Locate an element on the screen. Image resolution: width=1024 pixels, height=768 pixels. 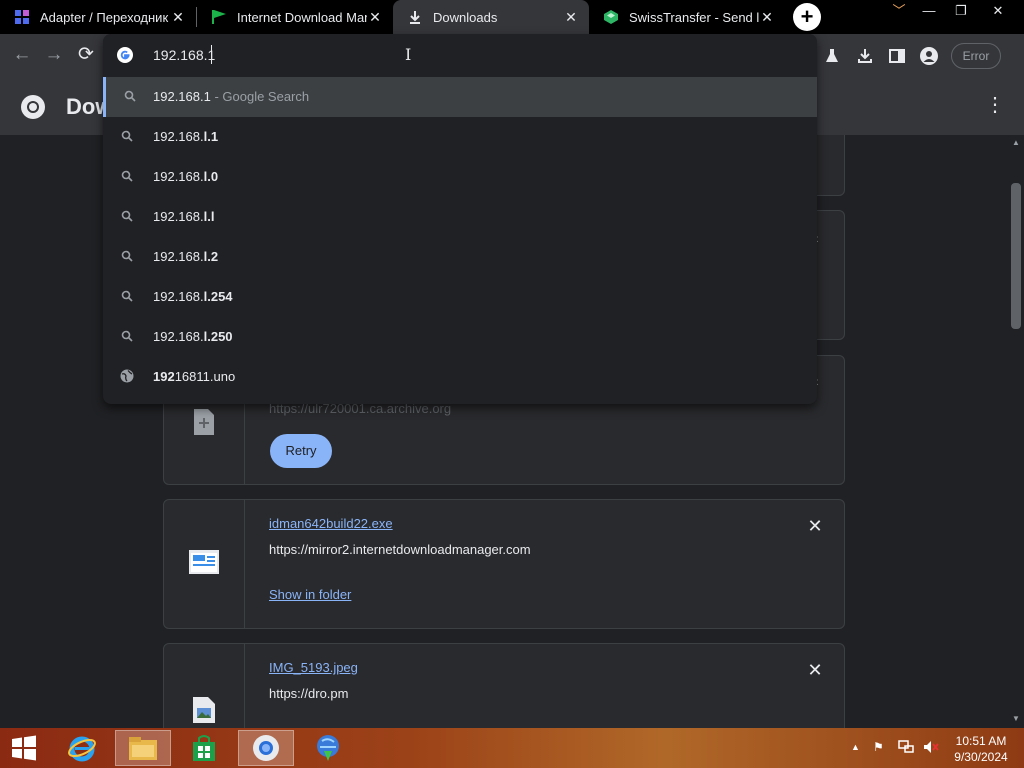
scroll-up-arrow-icon: ▲ is located at coordinates (1016, 142).